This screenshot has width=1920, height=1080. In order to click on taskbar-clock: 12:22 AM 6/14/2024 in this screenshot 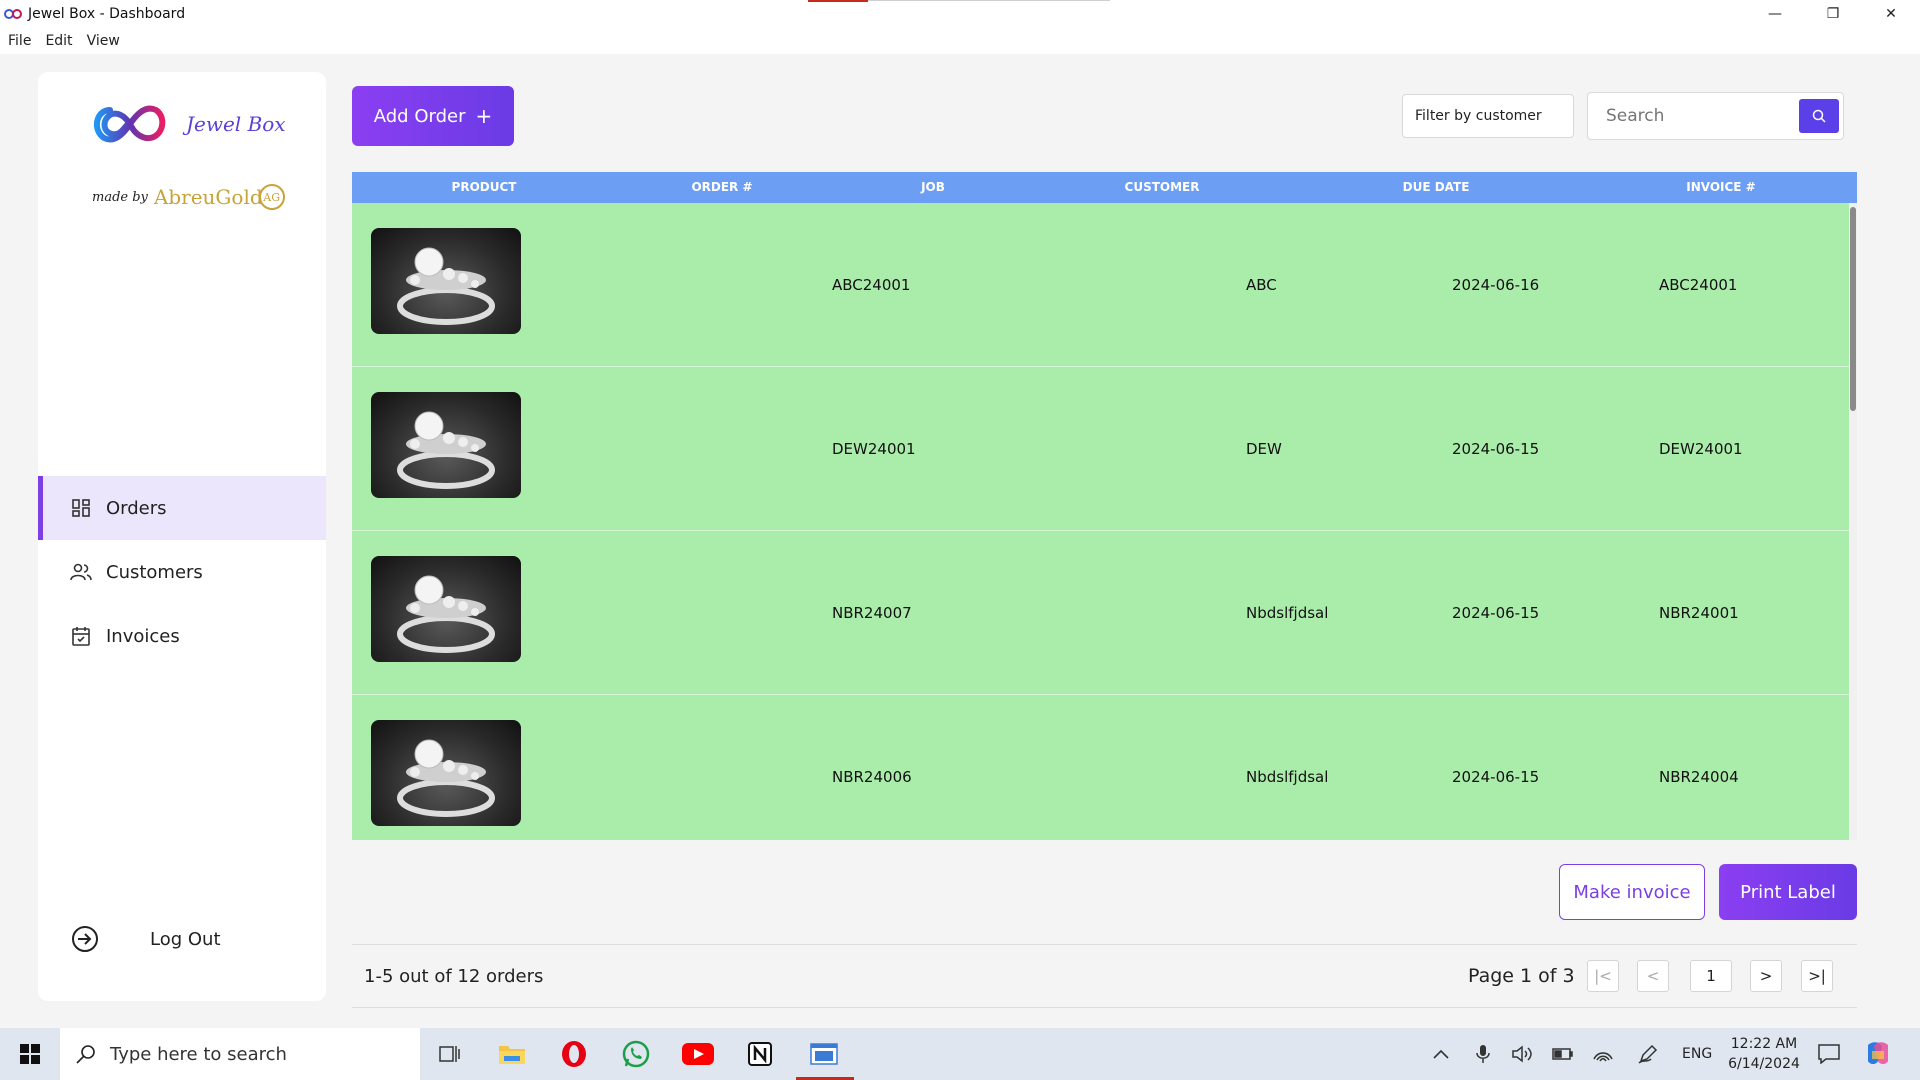, I will do `click(1764, 1054)`.